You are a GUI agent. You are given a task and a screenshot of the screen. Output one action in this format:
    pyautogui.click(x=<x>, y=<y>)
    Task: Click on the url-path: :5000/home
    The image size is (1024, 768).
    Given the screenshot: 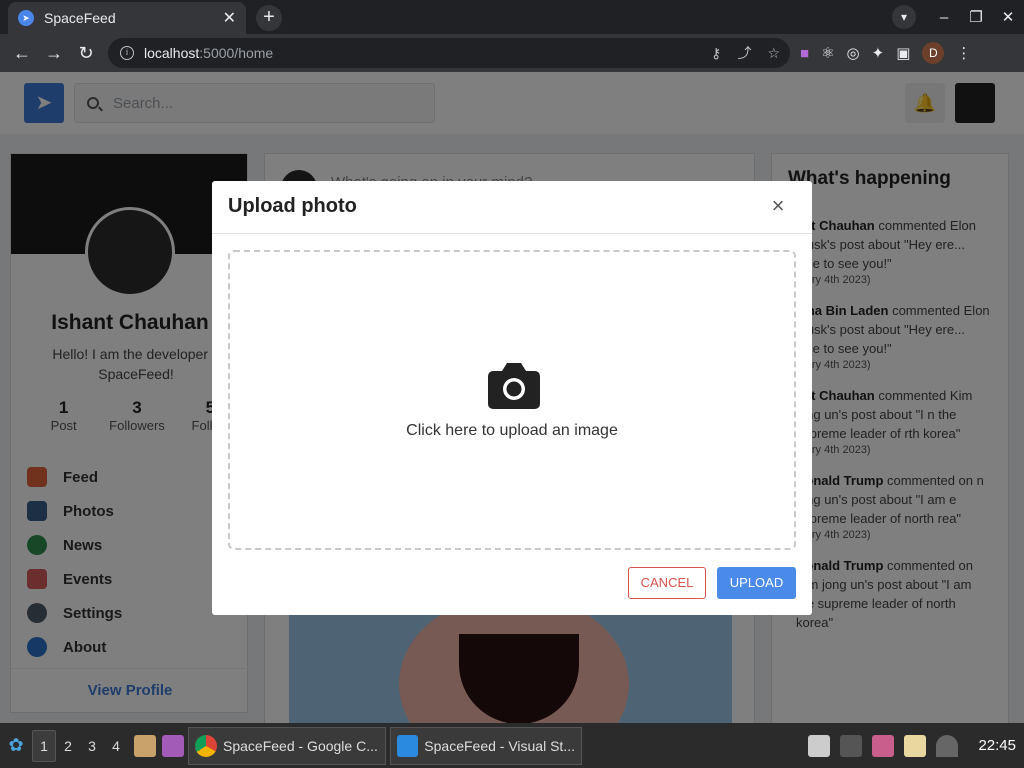 What is the action you would take?
    pyautogui.click(x=236, y=53)
    